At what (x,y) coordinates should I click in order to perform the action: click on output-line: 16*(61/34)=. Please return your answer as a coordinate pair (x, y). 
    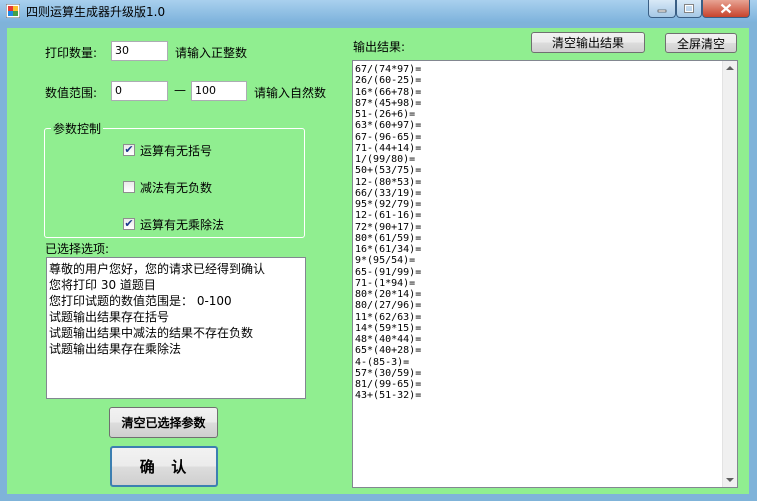
    Looking at the image, I should click on (388, 249).